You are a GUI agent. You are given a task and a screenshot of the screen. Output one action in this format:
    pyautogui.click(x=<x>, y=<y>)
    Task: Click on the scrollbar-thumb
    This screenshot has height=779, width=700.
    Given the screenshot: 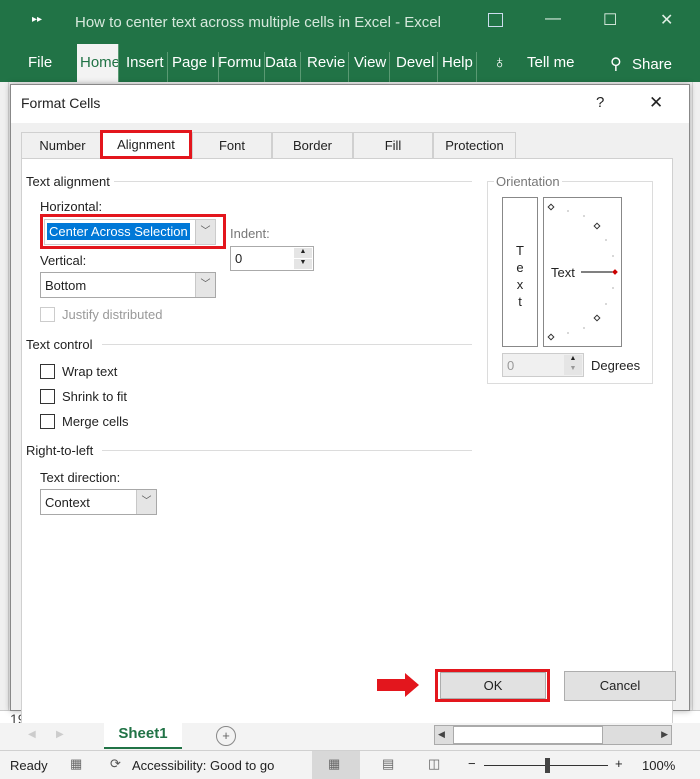 What is the action you would take?
    pyautogui.click(x=528, y=735)
    